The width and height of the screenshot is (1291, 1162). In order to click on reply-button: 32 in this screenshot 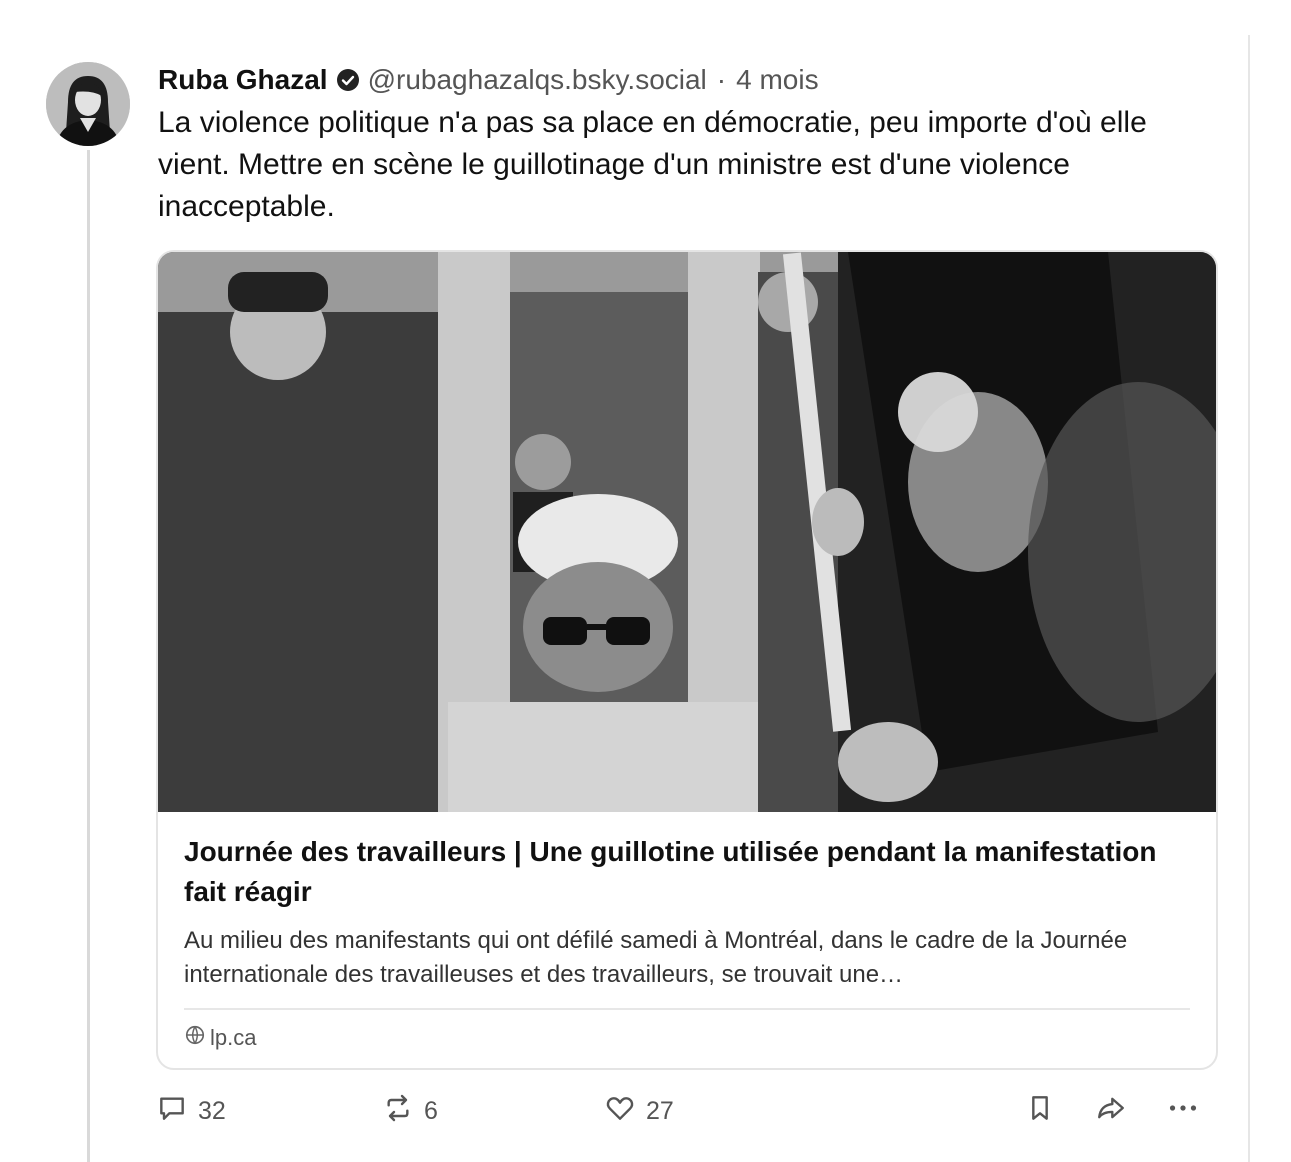, I will do `click(191, 1111)`.